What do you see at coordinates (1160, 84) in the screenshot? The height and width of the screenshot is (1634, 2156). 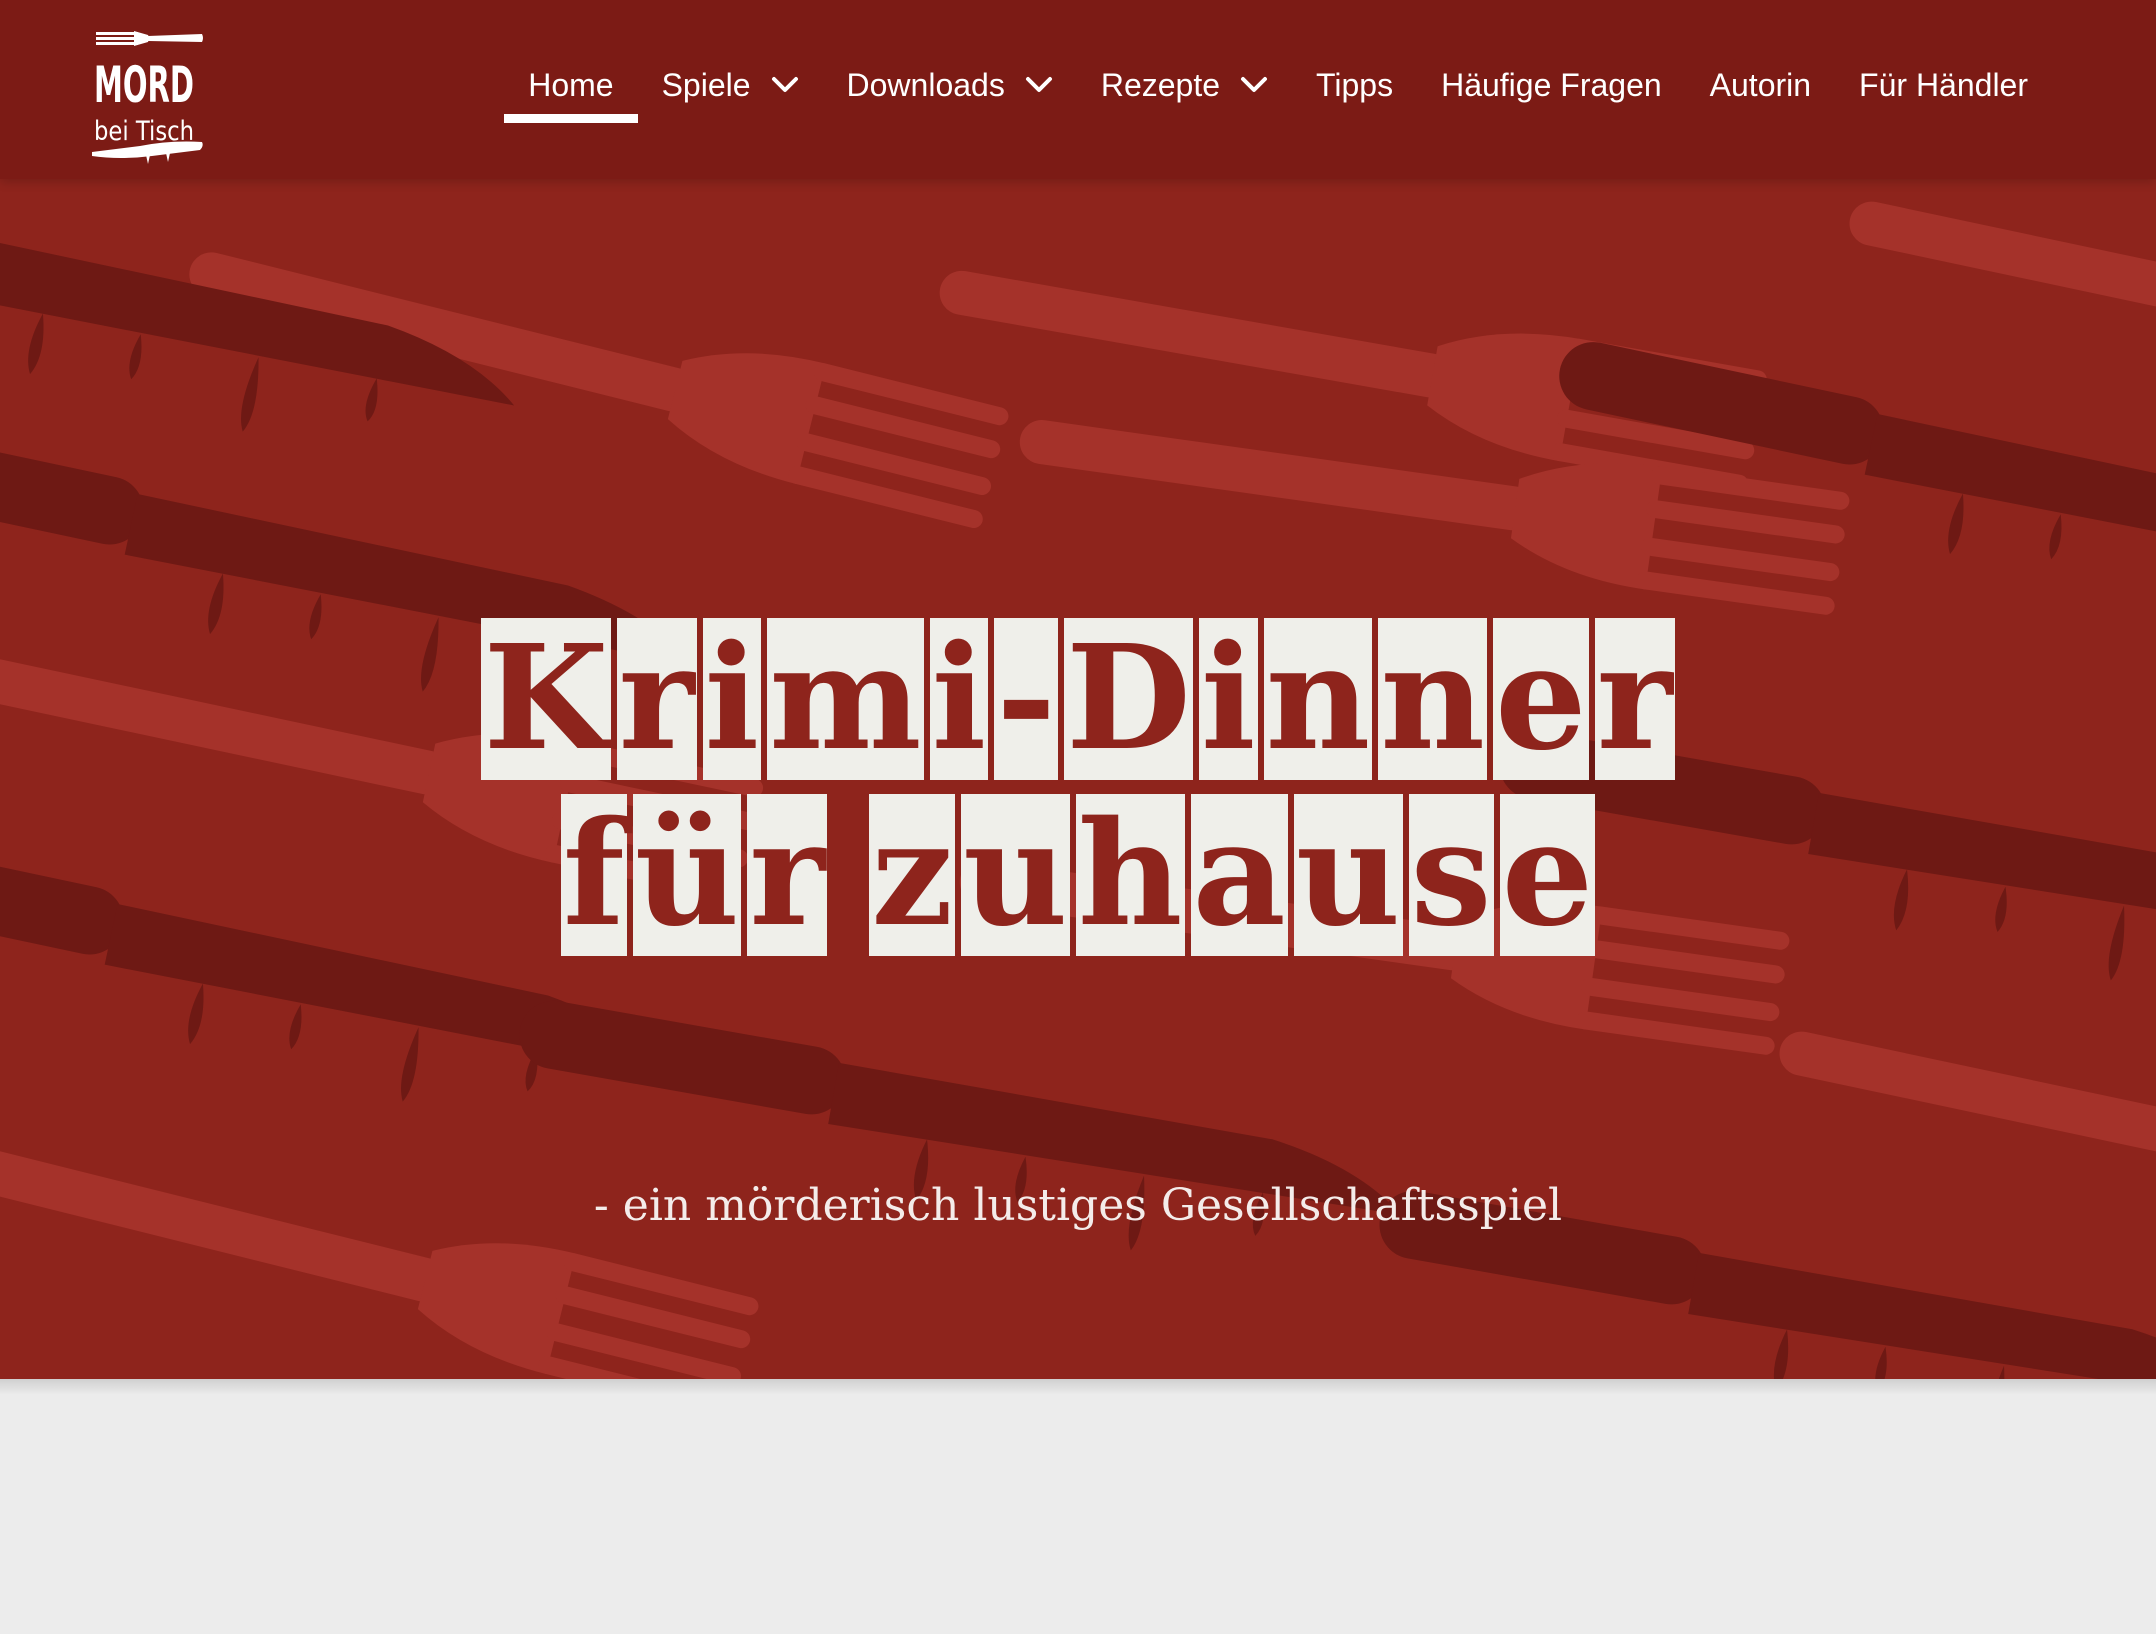 I see `nav-rezepte-label: Rezepte` at bounding box center [1160, 84].